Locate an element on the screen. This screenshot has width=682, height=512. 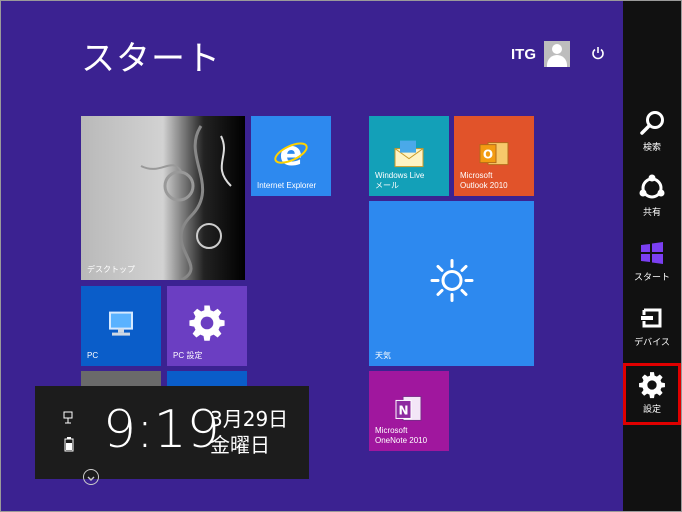
tile-pc-settings: PC 設定 is located at coordinates (207, 326).